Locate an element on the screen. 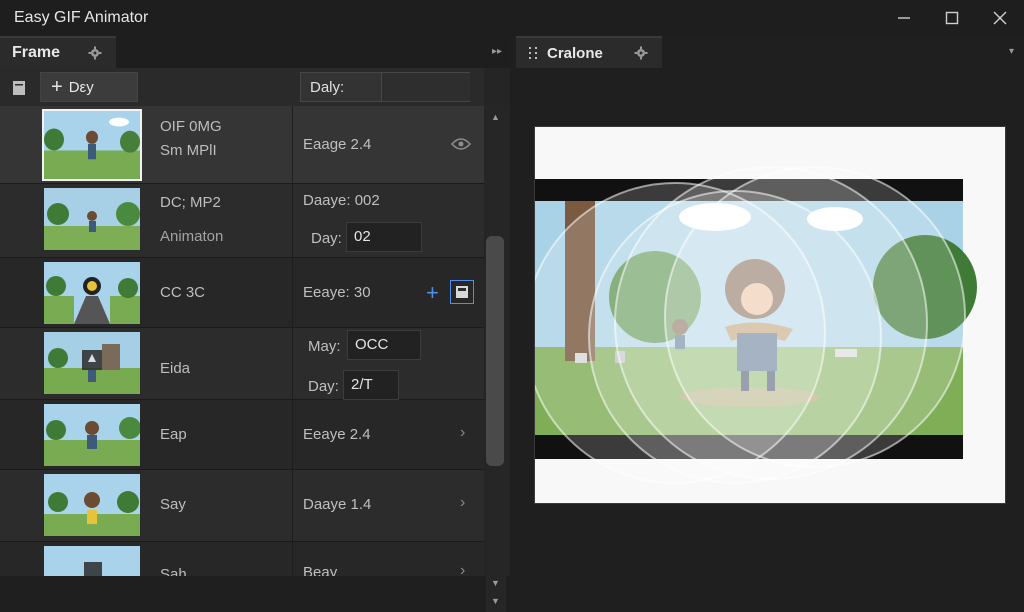 Image resolution: width=1024 pixels, height=612 pixels. frame-name: OIF 0MG is located at coordinates (191, 126).